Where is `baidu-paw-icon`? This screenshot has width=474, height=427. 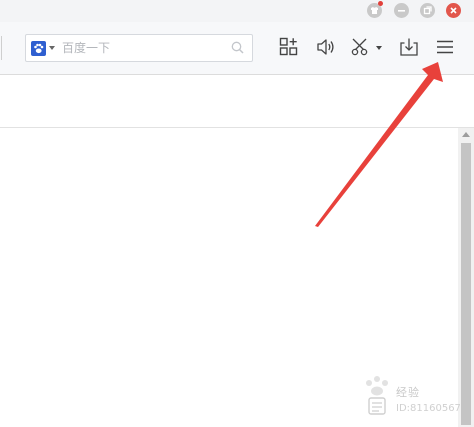
baidu-paw-icon is located at coordinates (377, 395).